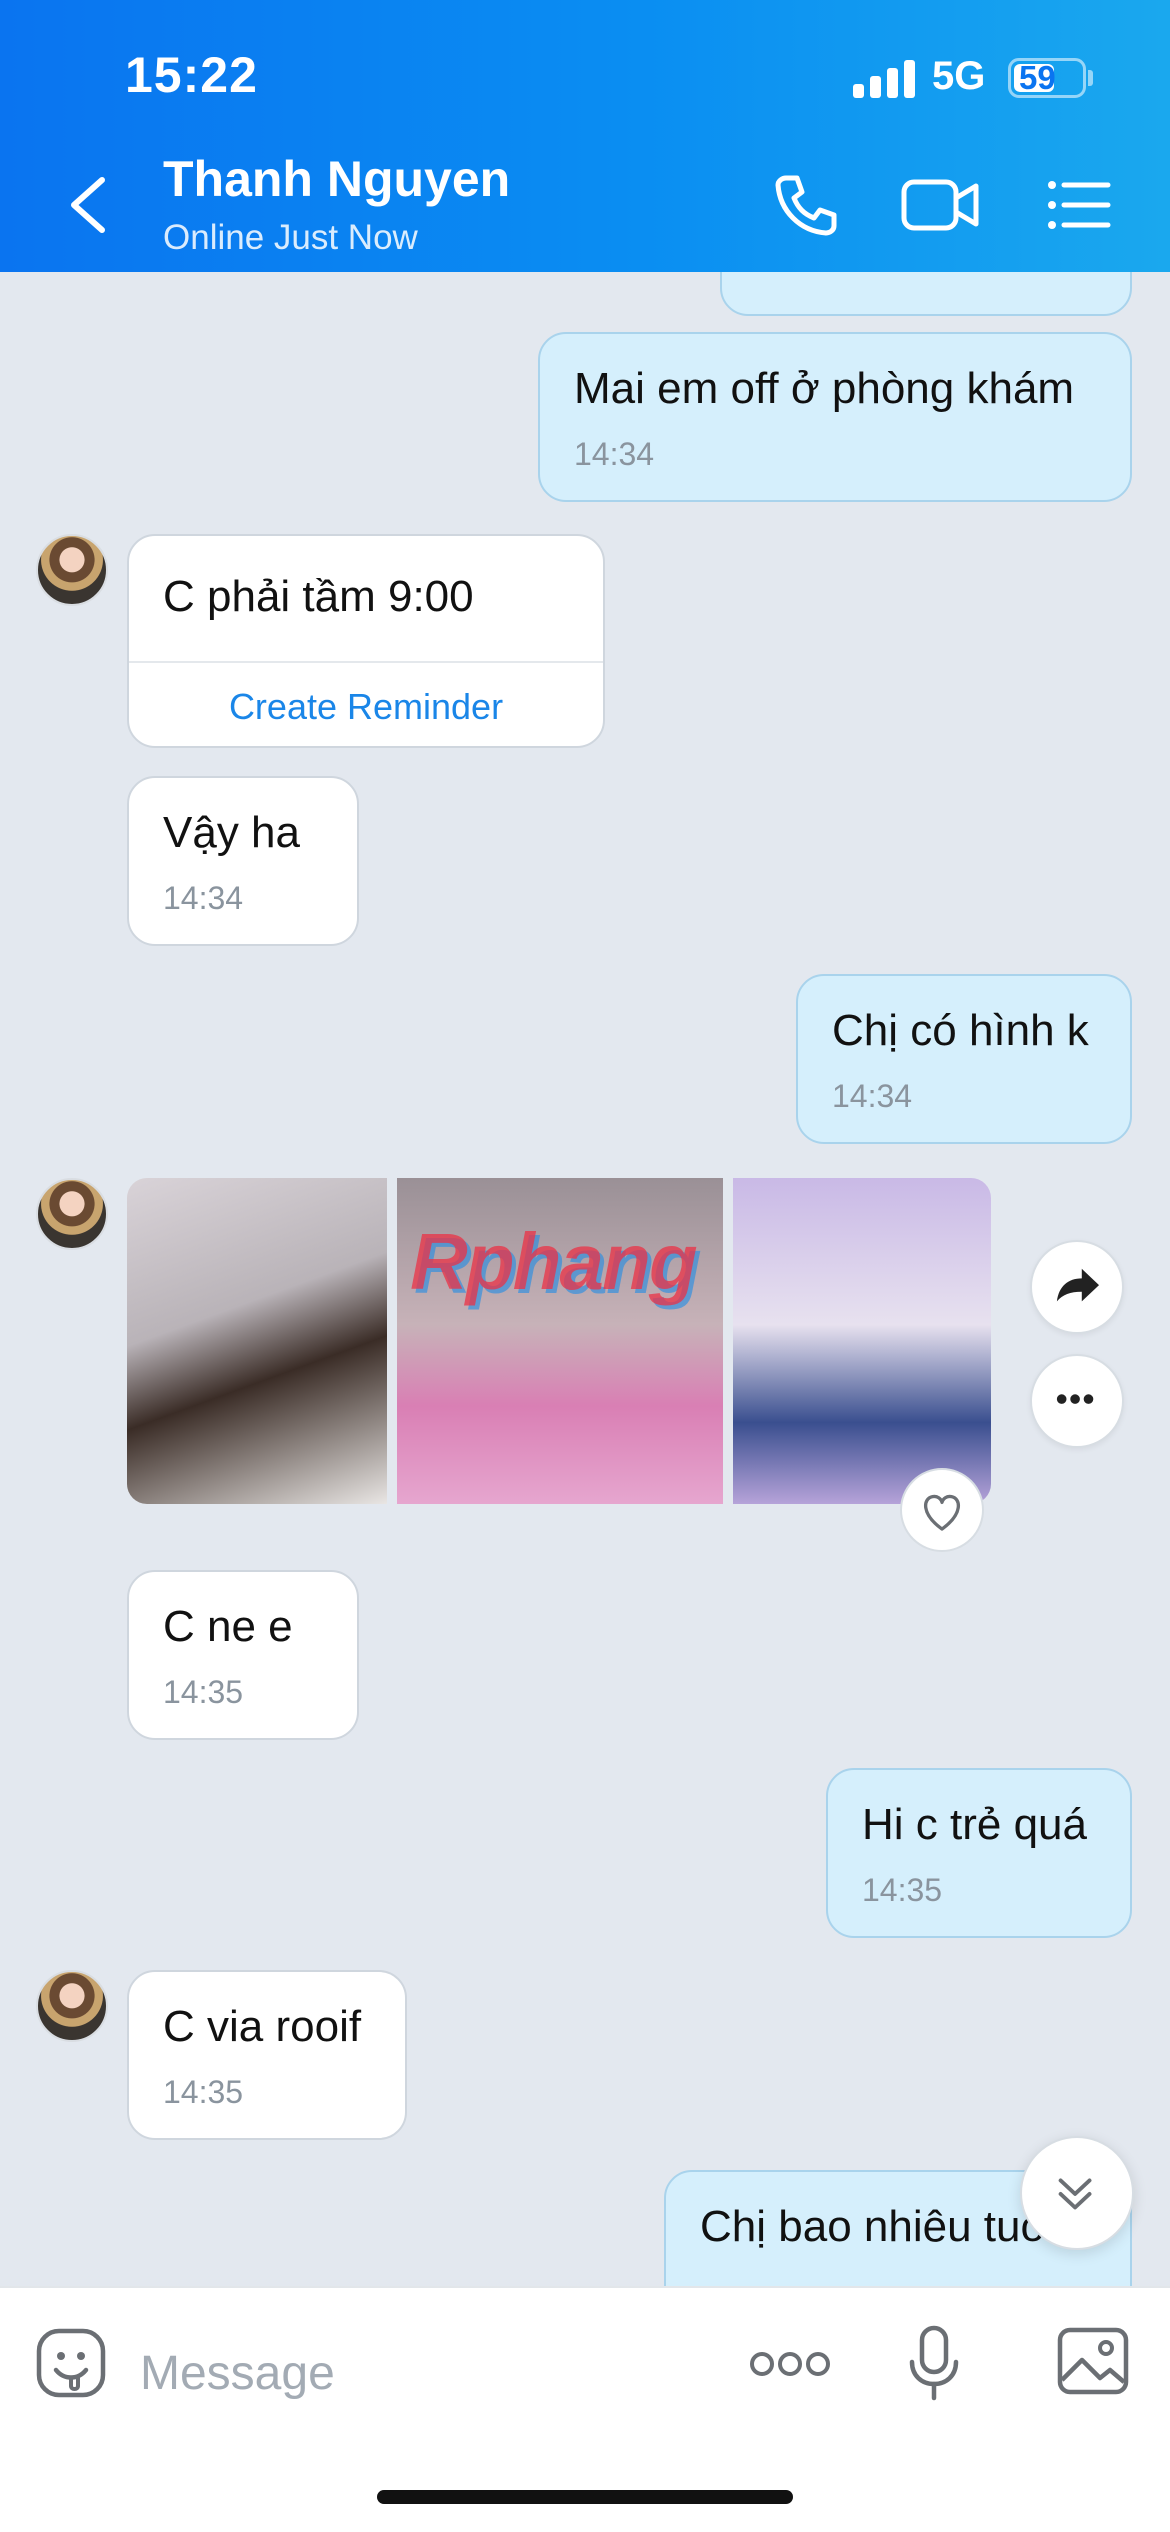 This screenshot has width=1170, height=2532. I want to click on more-icon, so click(1077, 1401).